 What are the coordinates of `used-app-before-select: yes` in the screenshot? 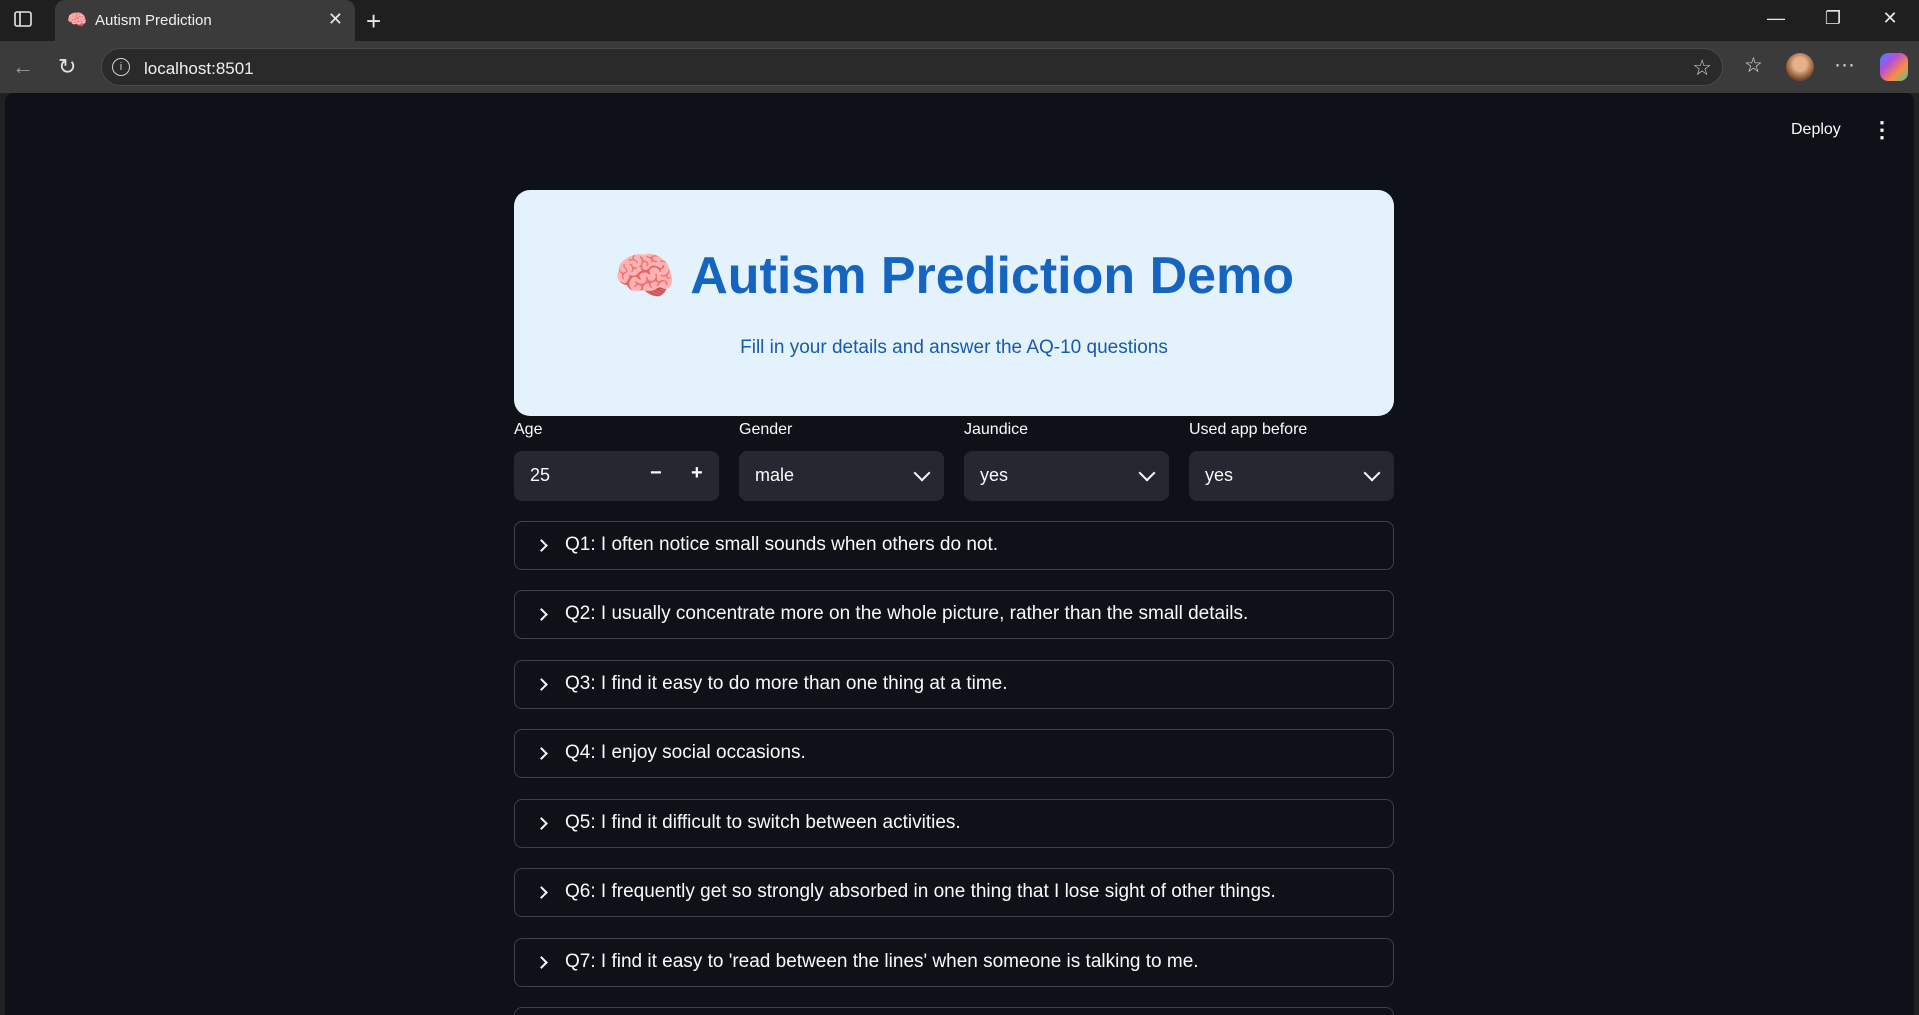 It's located at (1291, 476).